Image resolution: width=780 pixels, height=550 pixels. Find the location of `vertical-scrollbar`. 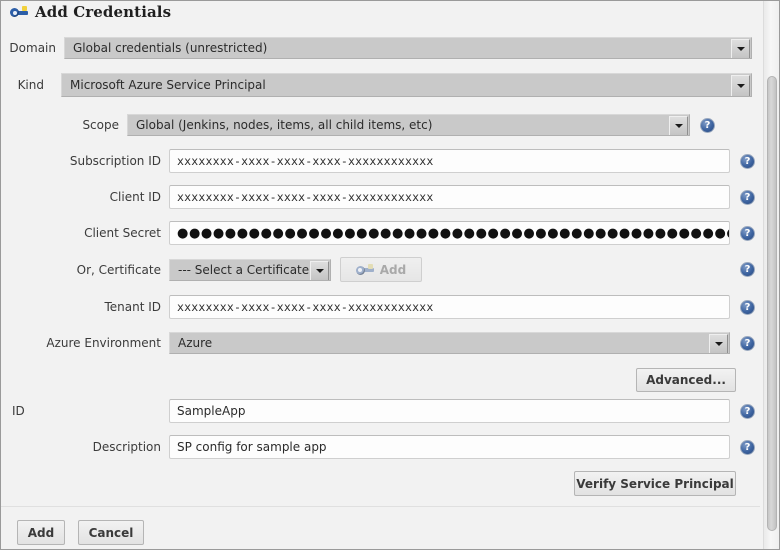

vertical-scrollbar is located at coordinates (771, 275).